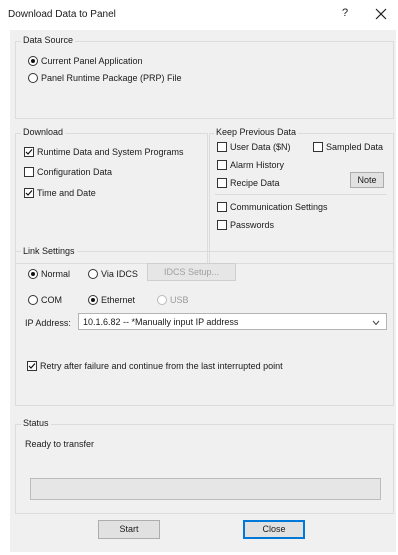  I want to click on radio-panel-runtime-package: Panel Runtime Package (PRP) File, so click(105, 78).